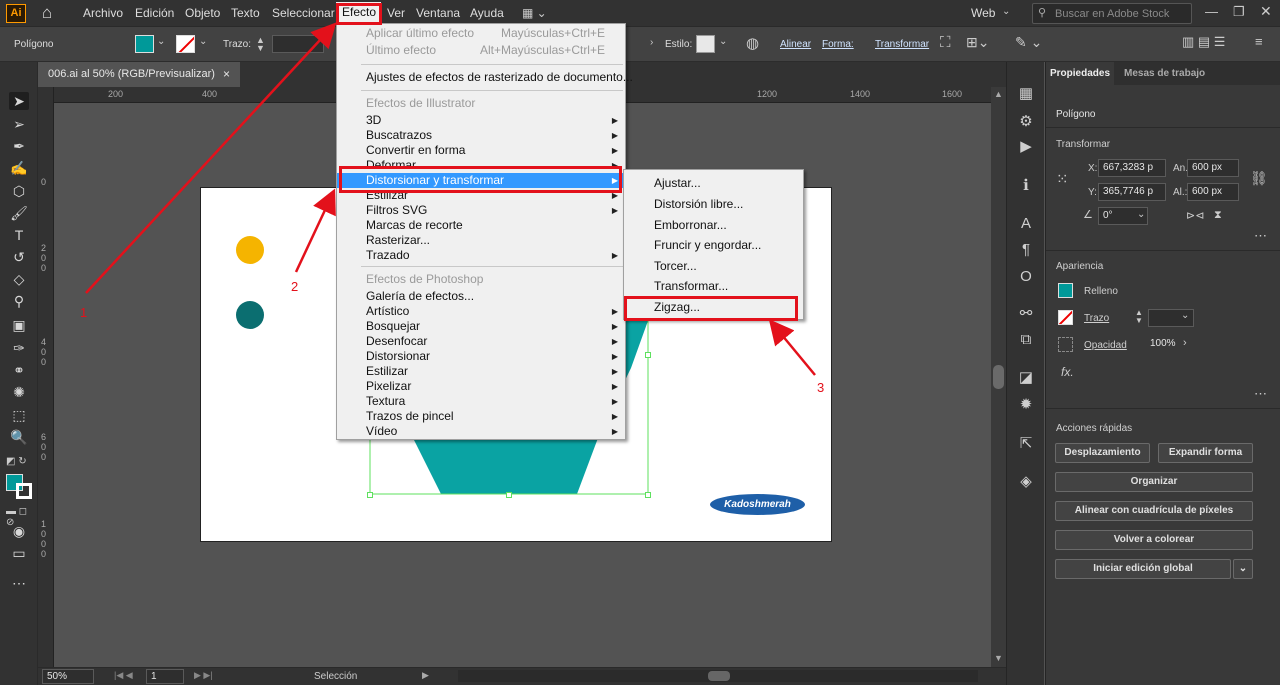 The width and height of the screenshot is (1280, 685). Describe the element at coordinates (84, 312) in the screenshot. I see `annotation-number-1: 1` at that location.